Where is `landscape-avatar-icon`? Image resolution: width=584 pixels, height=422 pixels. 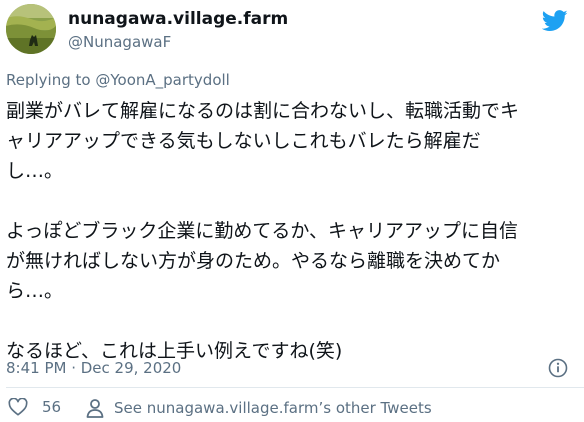 landscape-avatar-icon is located at coordinates (31, 29).